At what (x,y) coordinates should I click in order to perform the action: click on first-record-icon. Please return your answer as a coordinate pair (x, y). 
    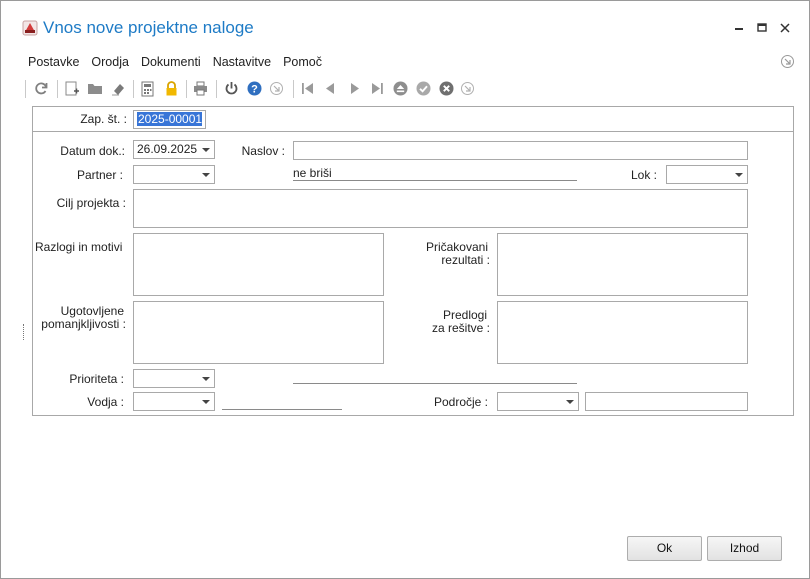
    Looking at the image, I should click on (307, 88).